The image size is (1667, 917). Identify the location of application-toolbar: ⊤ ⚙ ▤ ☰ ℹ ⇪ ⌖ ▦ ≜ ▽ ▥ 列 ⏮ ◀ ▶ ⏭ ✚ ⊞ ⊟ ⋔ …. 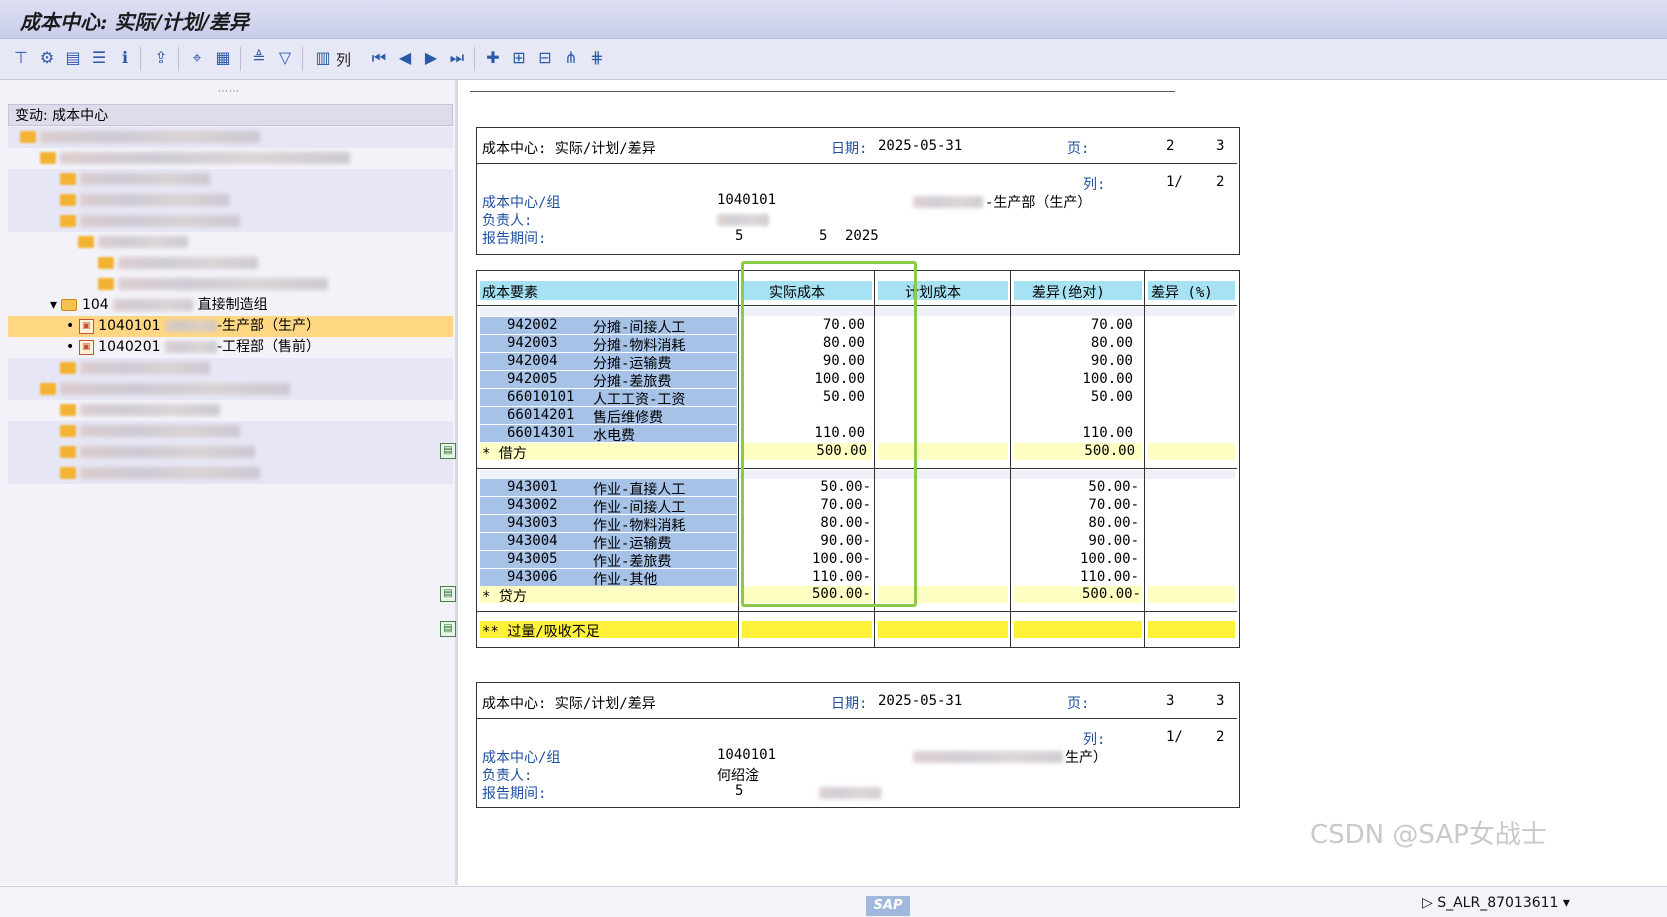
(833, 59).